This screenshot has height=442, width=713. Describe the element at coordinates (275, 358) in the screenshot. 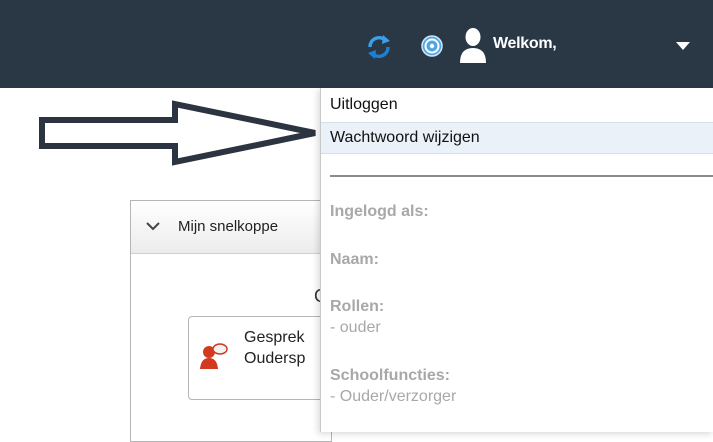

I see `shortcut-tile-line2: Oudersp` at that location.